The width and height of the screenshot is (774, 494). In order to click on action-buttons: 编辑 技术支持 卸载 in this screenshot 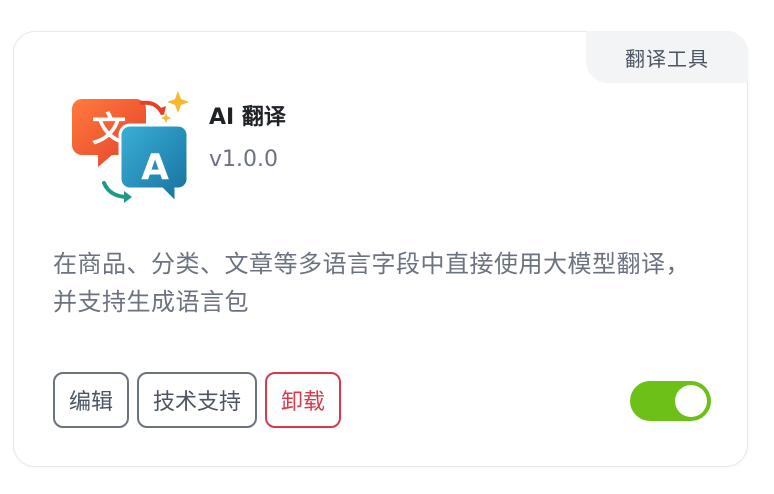, I will do `click(197, 400)`.